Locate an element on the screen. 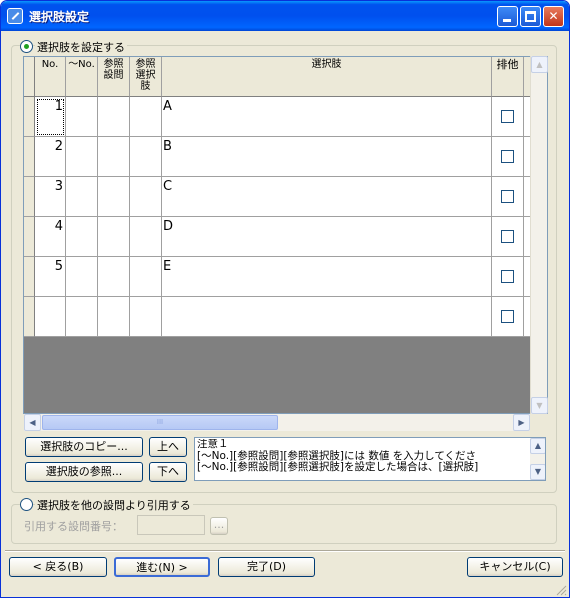 This screenshot has height=598, width=570. cell-option: B is located at coordinates (327, 157).